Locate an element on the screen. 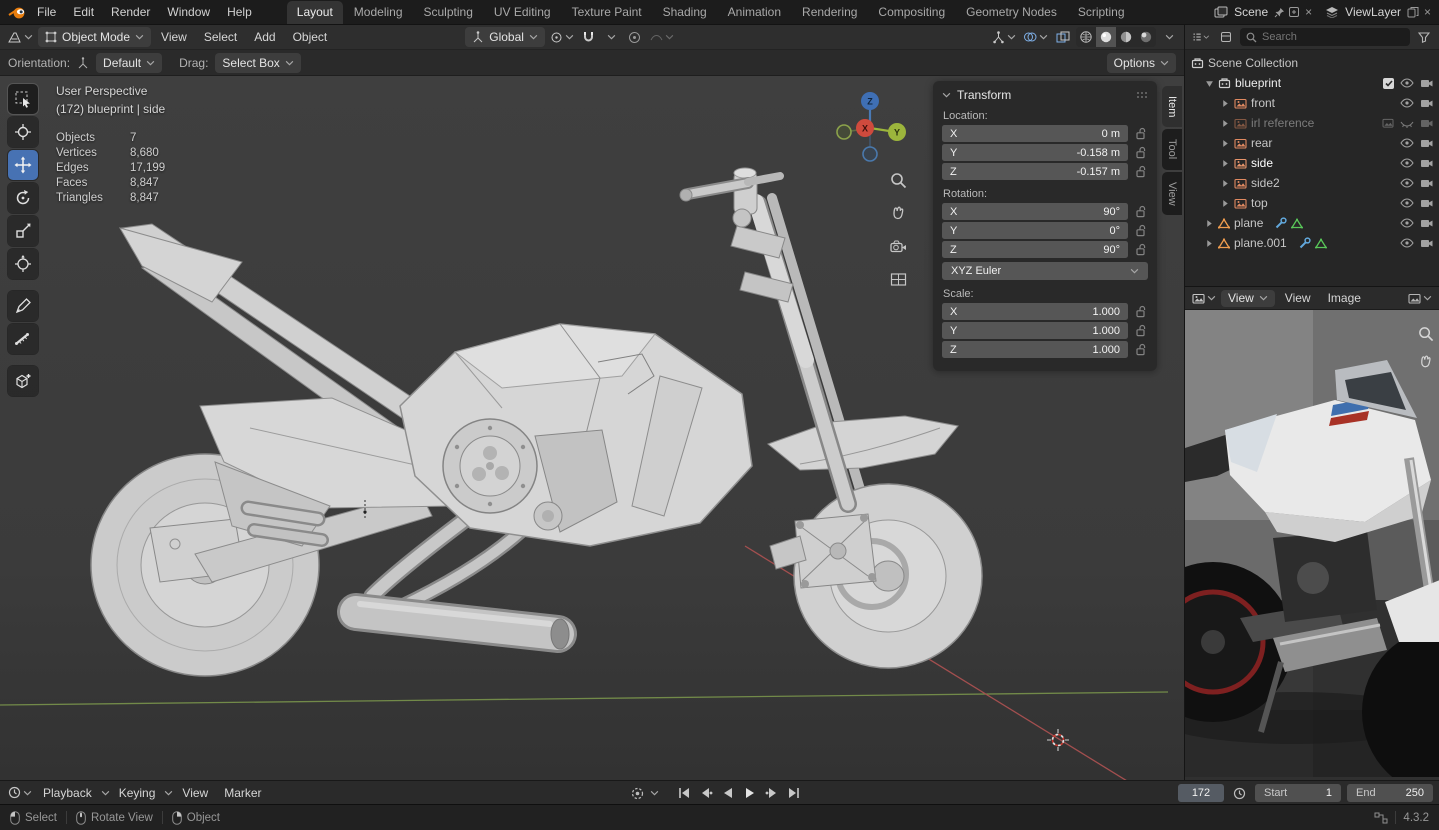  shading-settings-chevron is located at coordinates (1169, 37).